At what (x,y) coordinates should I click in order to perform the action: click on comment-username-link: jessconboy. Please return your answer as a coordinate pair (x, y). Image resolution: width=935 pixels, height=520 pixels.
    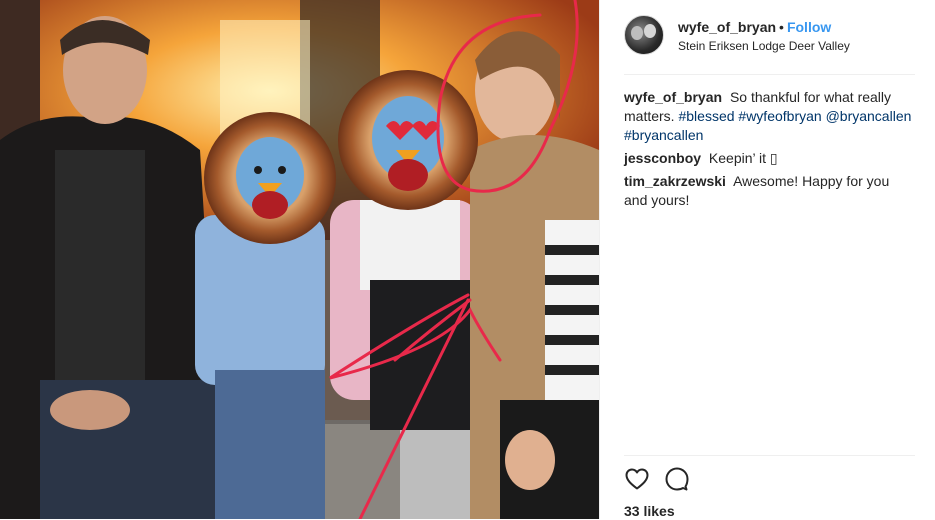
    Looking at the image, I should click on (662, 158).